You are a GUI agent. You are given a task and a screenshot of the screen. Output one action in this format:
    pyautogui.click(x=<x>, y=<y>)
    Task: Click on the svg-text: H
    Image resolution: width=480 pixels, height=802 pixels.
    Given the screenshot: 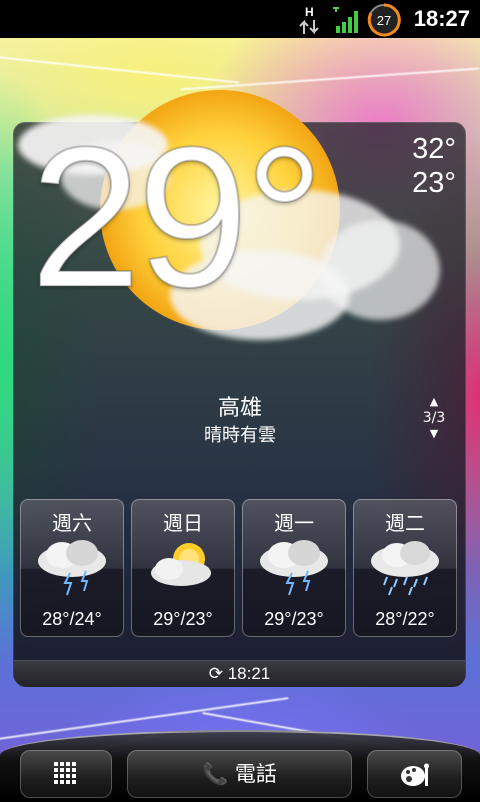 What is the action you would take?
    pyautogui.click(x=309, y=12)
    